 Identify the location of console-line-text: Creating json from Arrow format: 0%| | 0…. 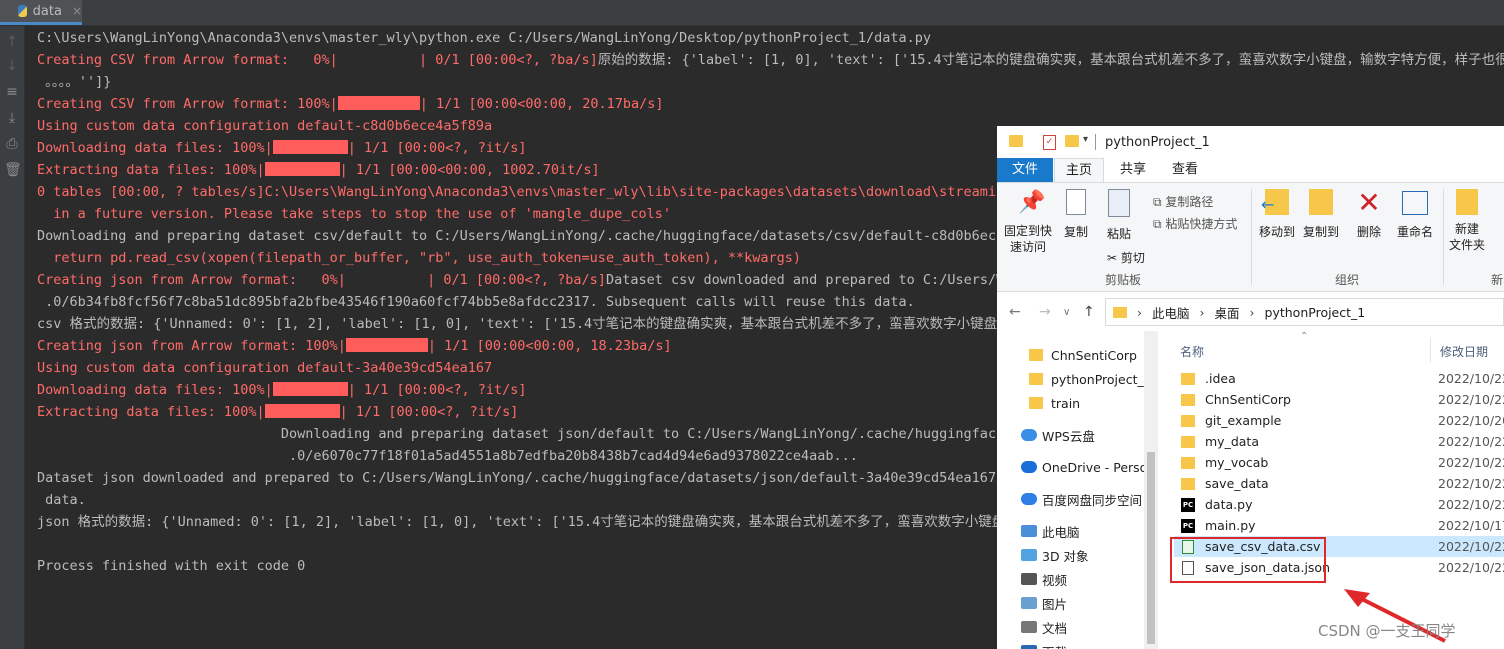
(321, 280).